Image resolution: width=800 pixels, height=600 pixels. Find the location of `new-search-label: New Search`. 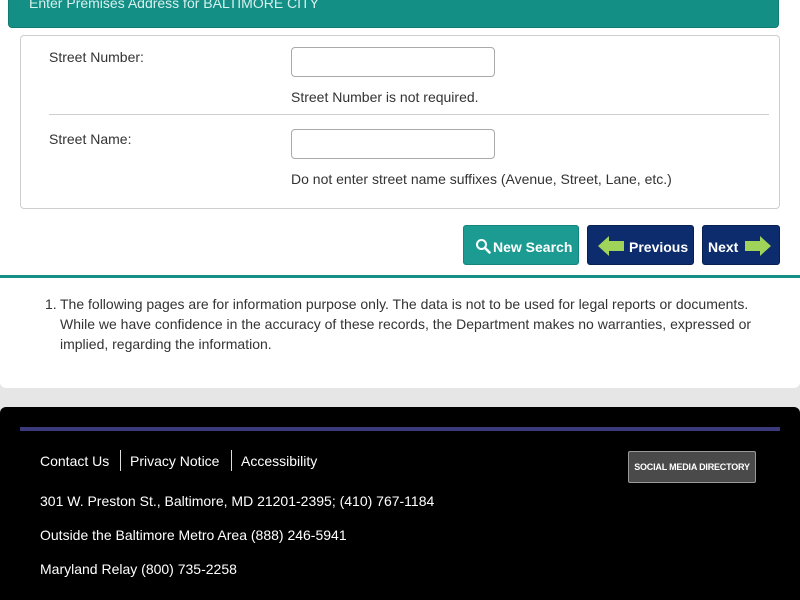

new-search-label: New Search is located at coordinates (533, 247).